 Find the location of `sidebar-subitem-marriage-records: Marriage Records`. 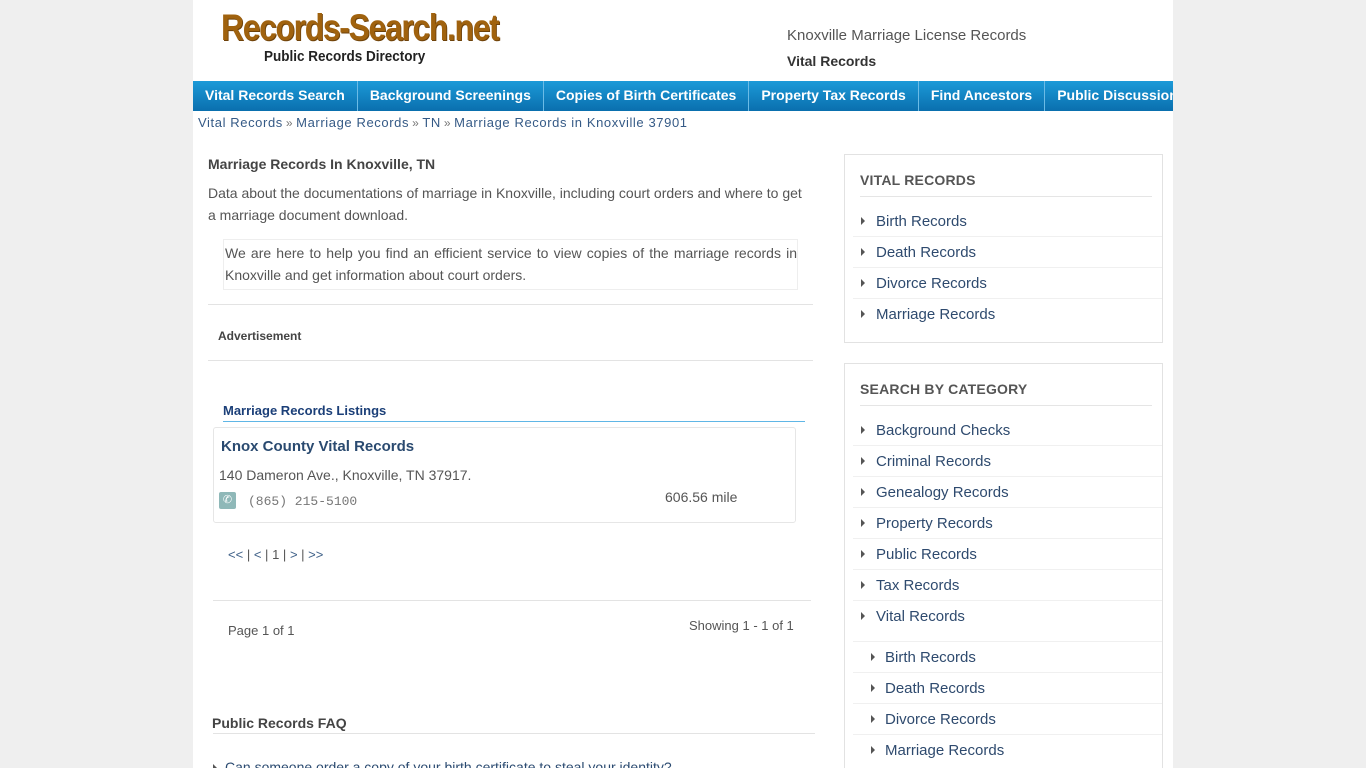

sidebar-subitem-marriage-records: Marriage Records is located at coordinates (1007, 750).